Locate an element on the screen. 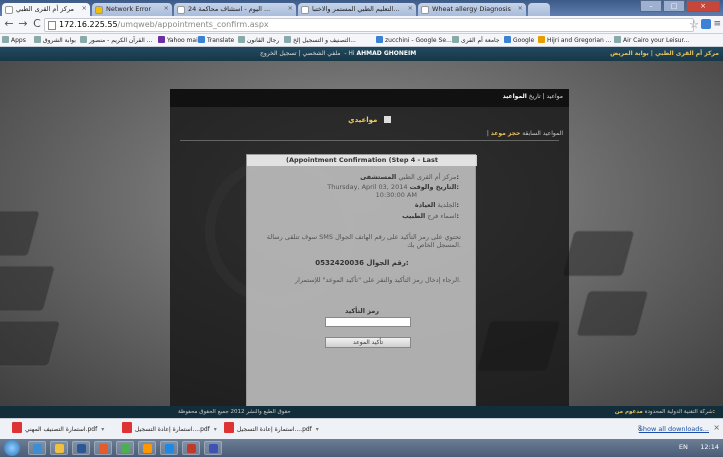  system-tray: EN 12:14 is located at coordinates (699, 447).